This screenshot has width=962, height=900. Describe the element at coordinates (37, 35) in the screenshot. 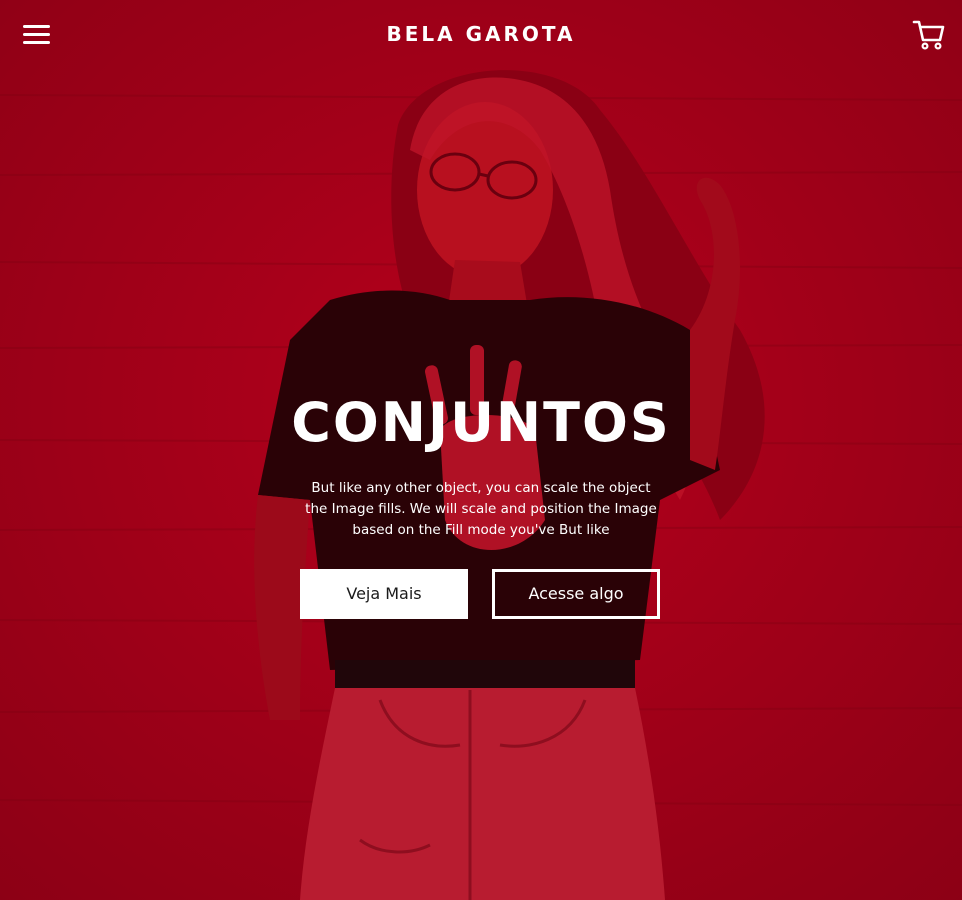

I see `hamburger-menu-icon` at that location.